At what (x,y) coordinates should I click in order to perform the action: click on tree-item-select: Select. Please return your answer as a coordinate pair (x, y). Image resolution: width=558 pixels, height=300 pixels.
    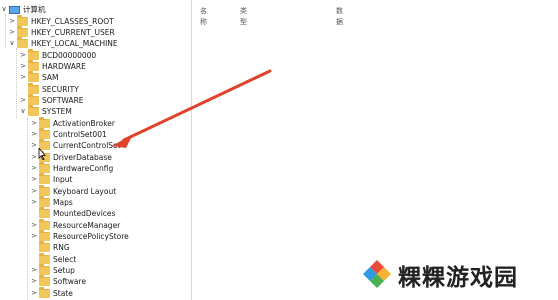
    Looking at the image, I should click on (53, 259).